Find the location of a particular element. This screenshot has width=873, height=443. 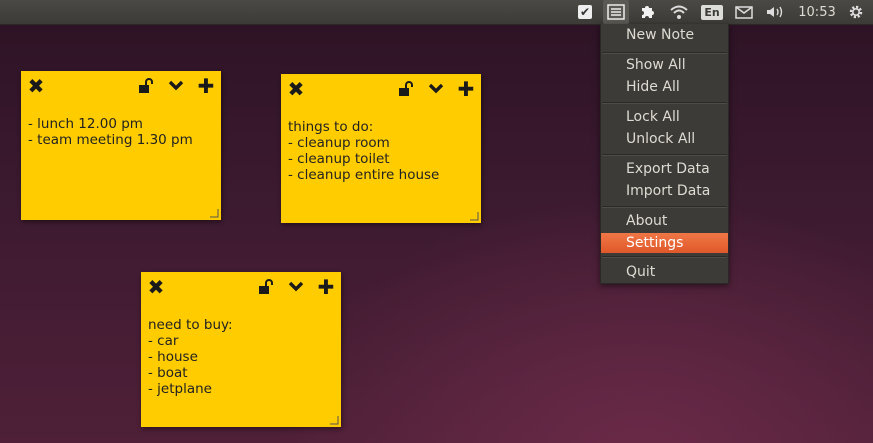

wifi-indicator is located at coordinates (679, 12).